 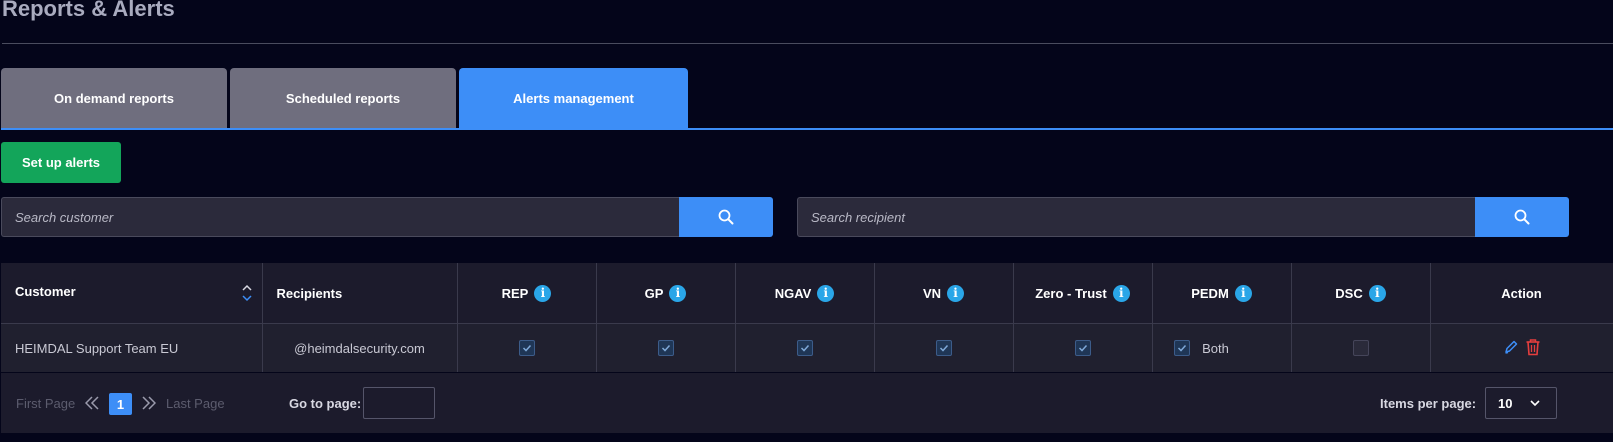 I want to click on column-label: Customer, so click(x=45, y=291).